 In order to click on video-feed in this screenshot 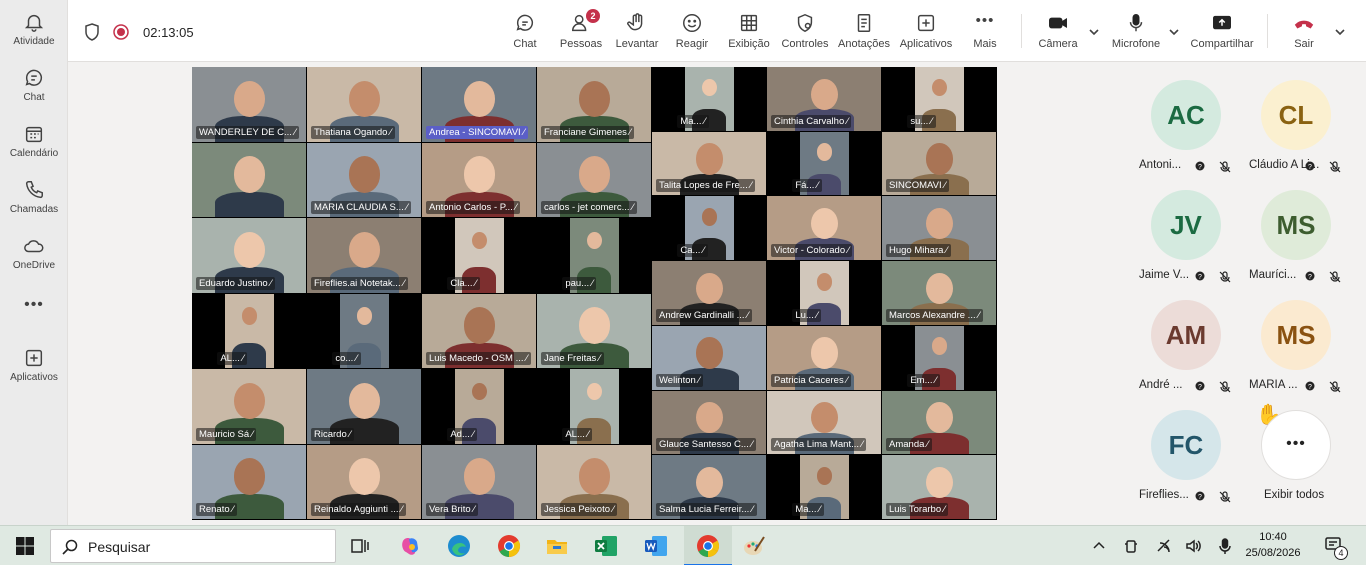, I will do `click(249, 179)`.